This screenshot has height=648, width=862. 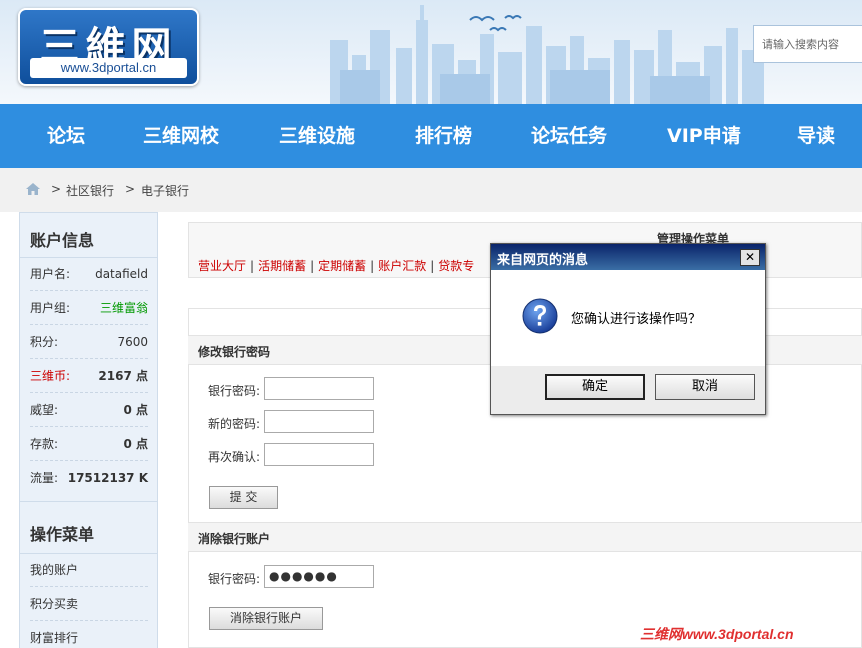 I want to click on account-row-group: 用户组: 三维富翁, so click(x=89, y=308).